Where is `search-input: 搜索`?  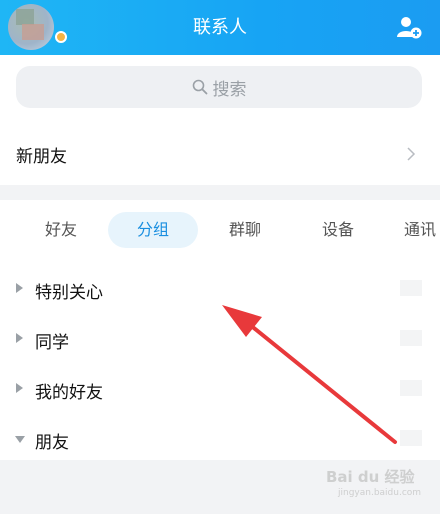 search-input: 搜索 is located at coordinates (219, 87).